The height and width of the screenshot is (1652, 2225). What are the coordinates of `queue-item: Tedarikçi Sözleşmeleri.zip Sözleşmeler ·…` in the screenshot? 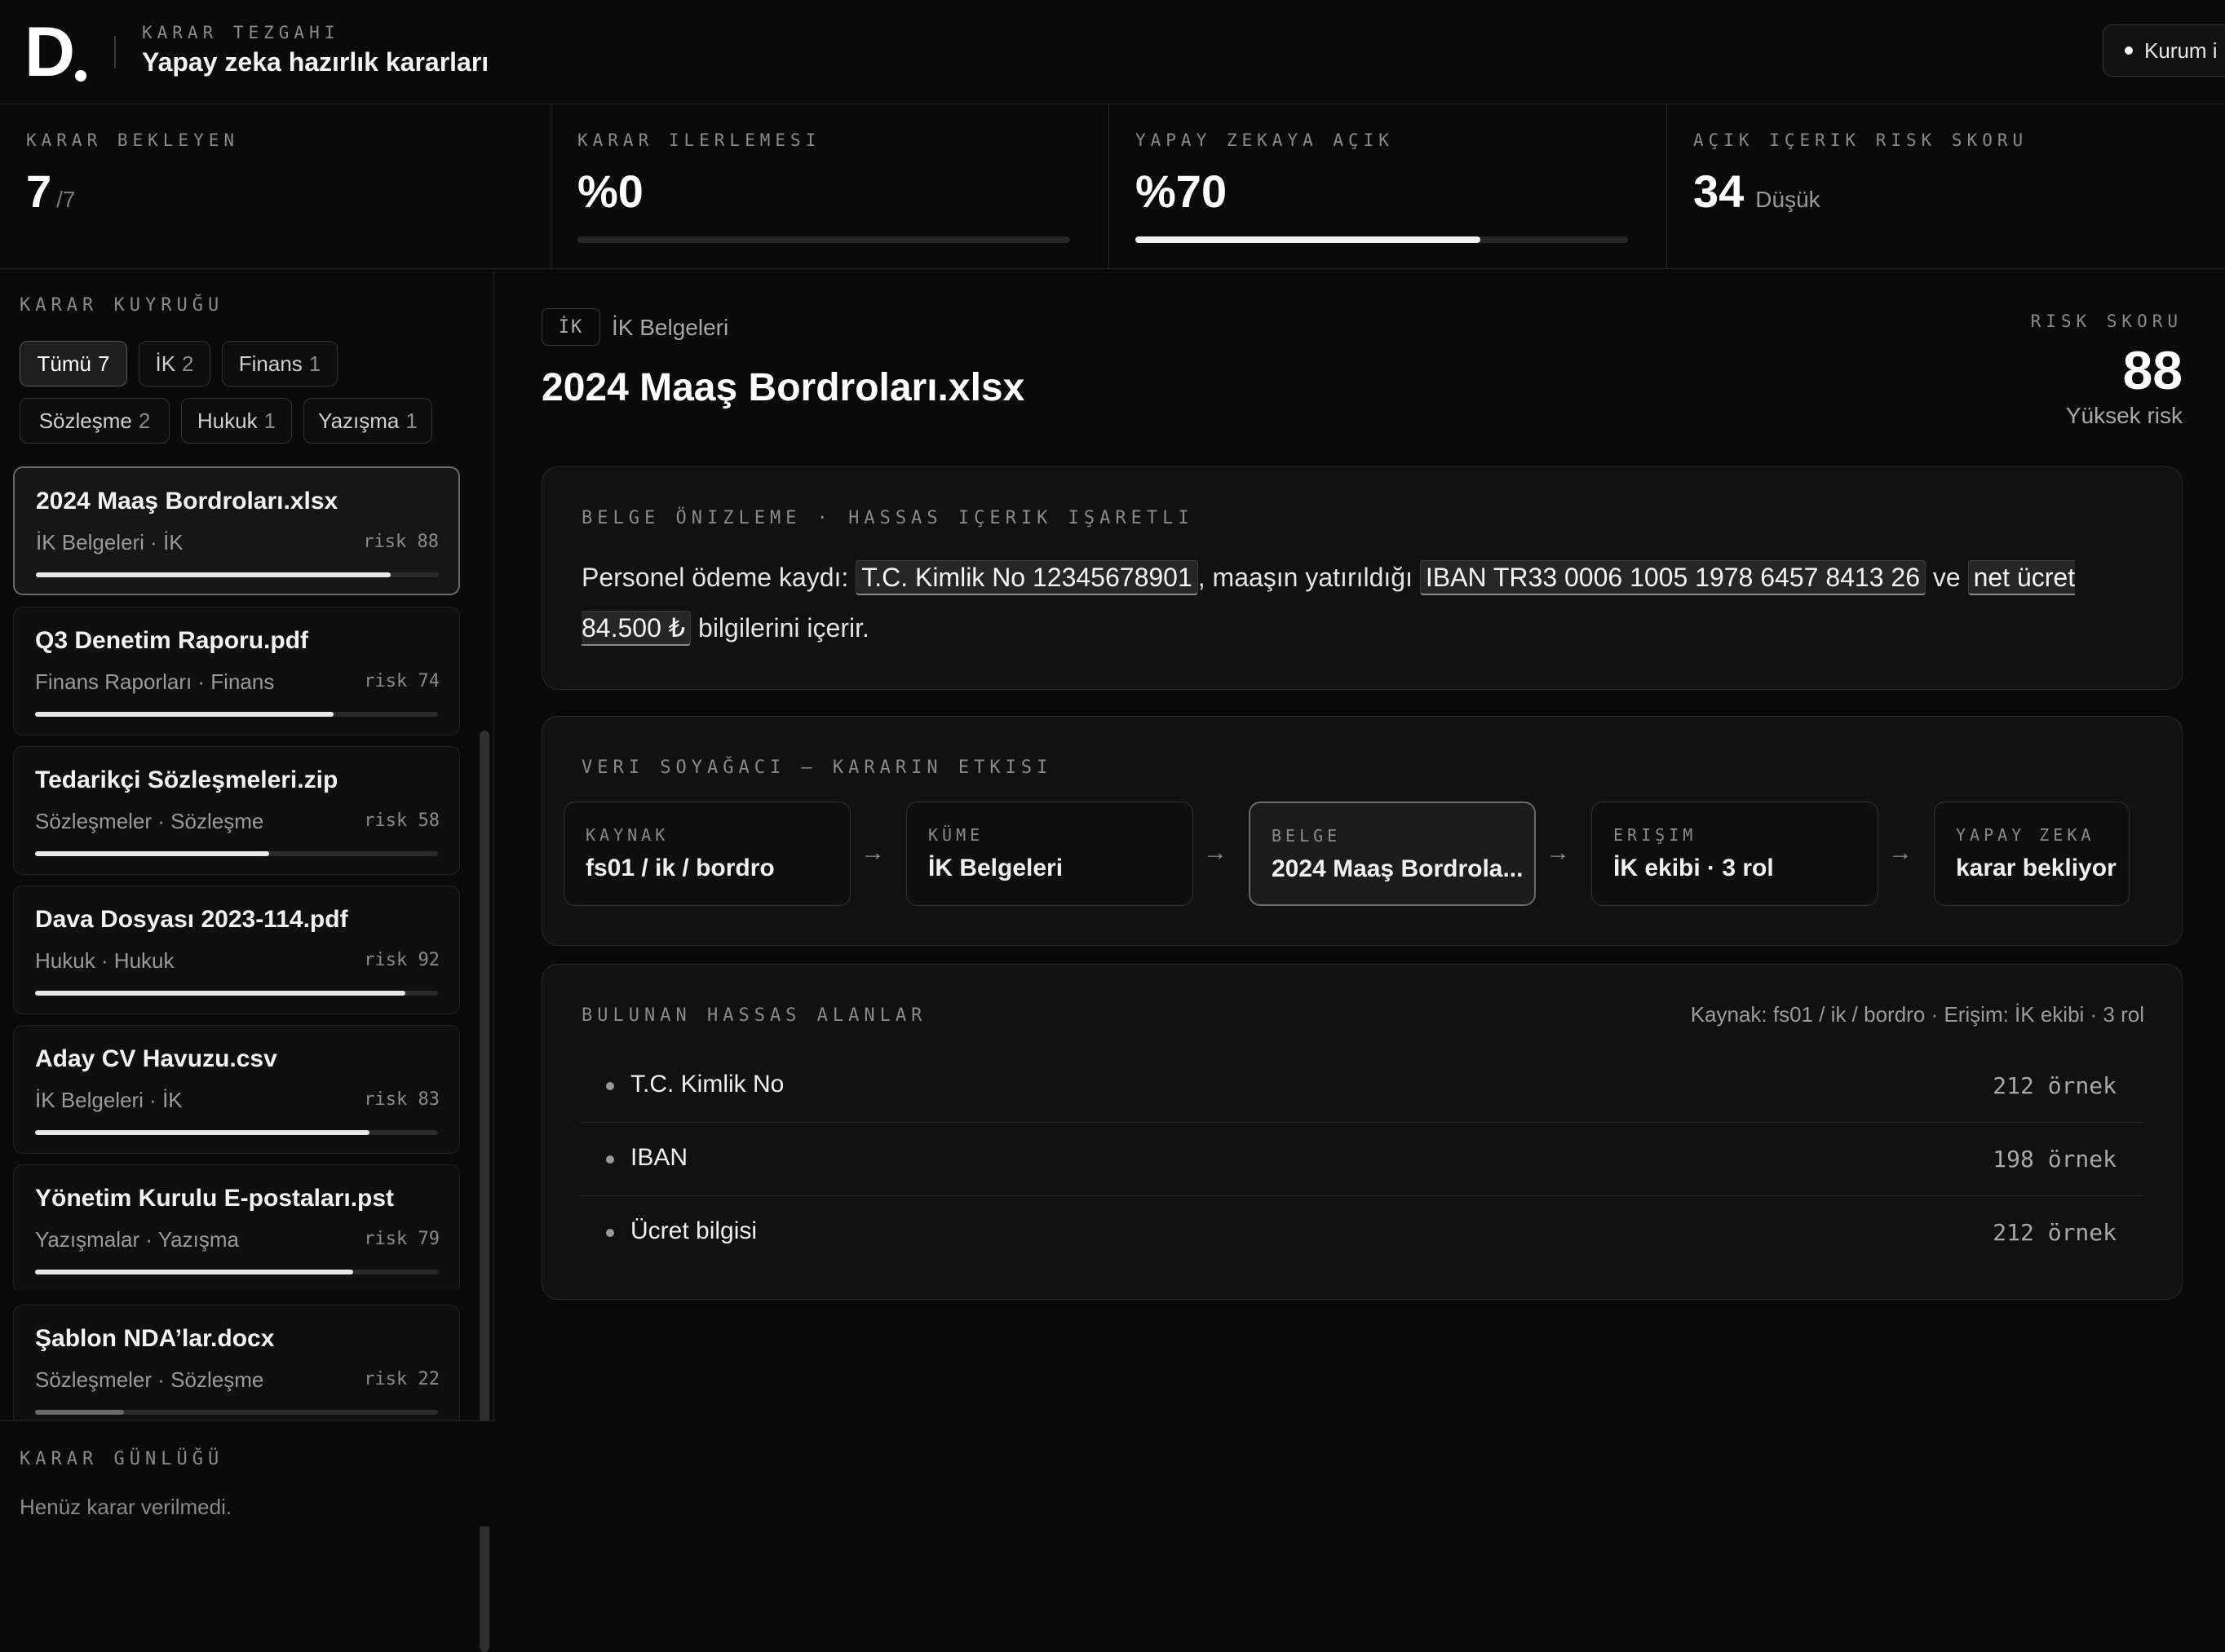 It's located at (237, 810).